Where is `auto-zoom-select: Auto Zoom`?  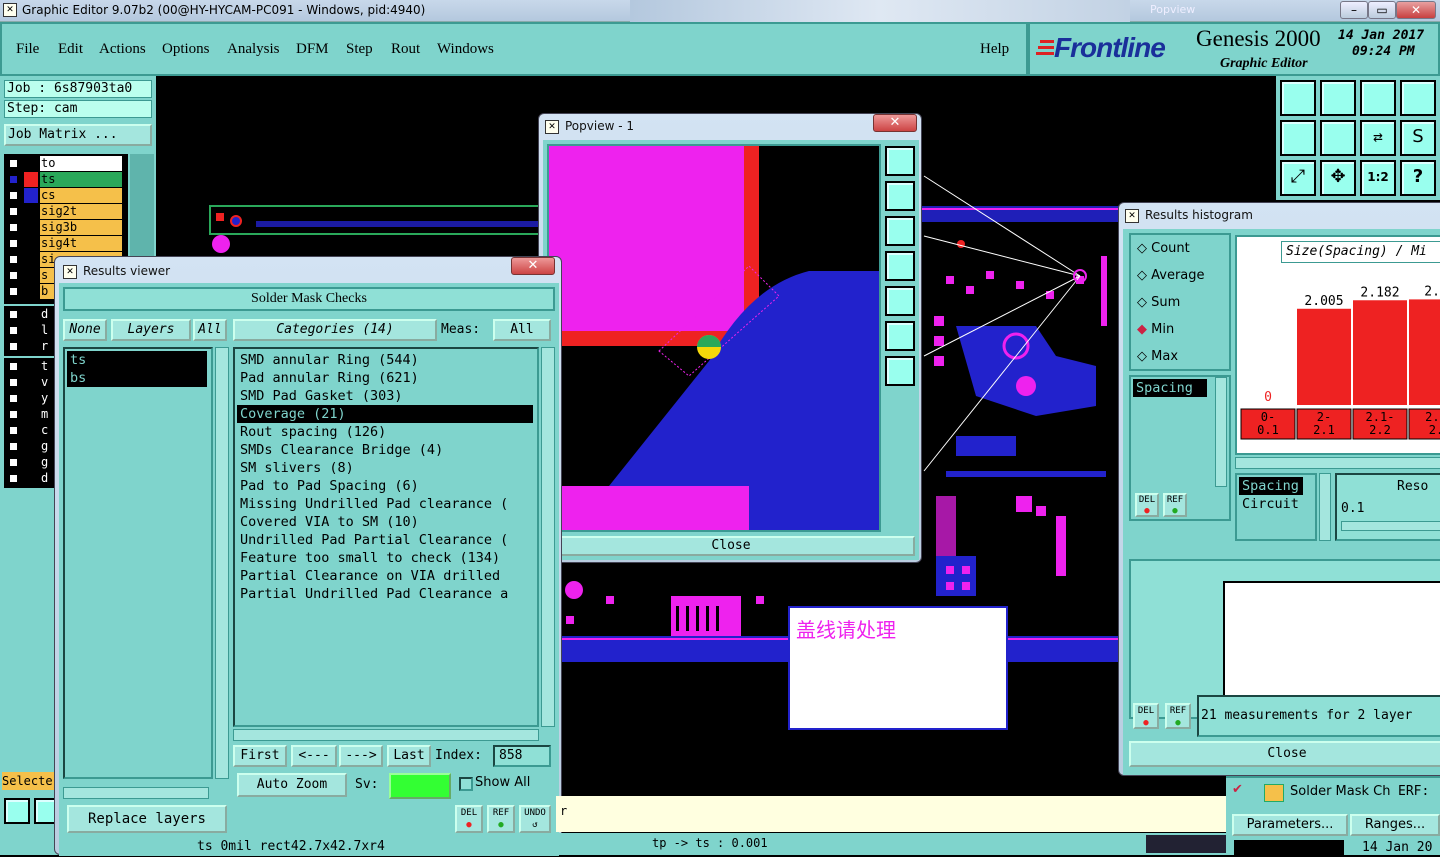 auto-zoom-select: Auto Zoom is located at coordinates (292, 785).